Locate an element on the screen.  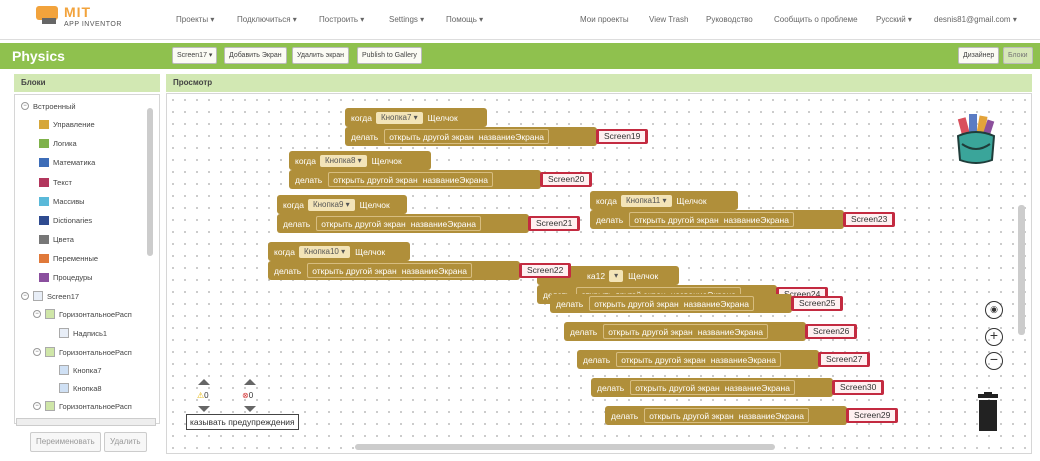
screen-value: Screen27 is located at coordinates (844, 359).